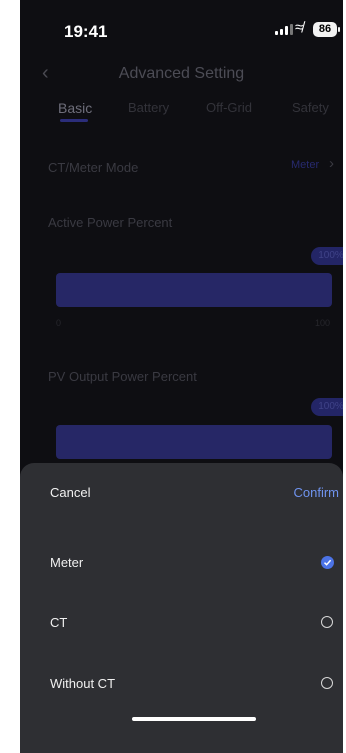 The width and height of the screenshot is (346, 753). I want to click on active-power-label: Active Power Percent, so click(110, 222).